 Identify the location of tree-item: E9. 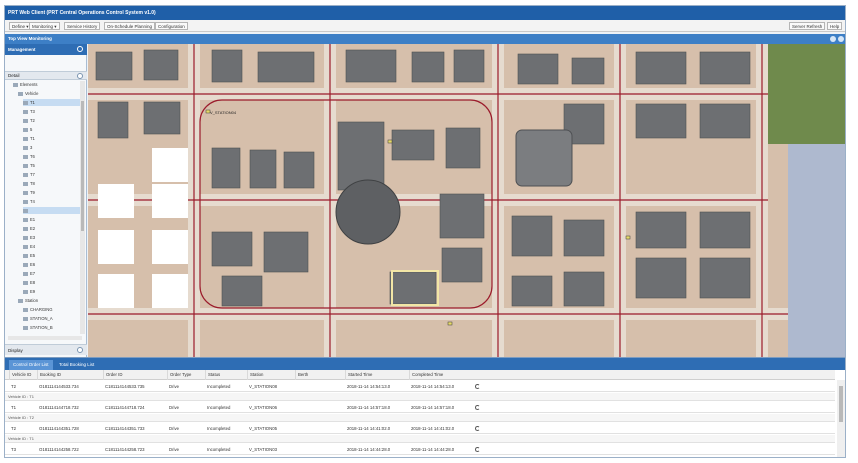
(52, 291).